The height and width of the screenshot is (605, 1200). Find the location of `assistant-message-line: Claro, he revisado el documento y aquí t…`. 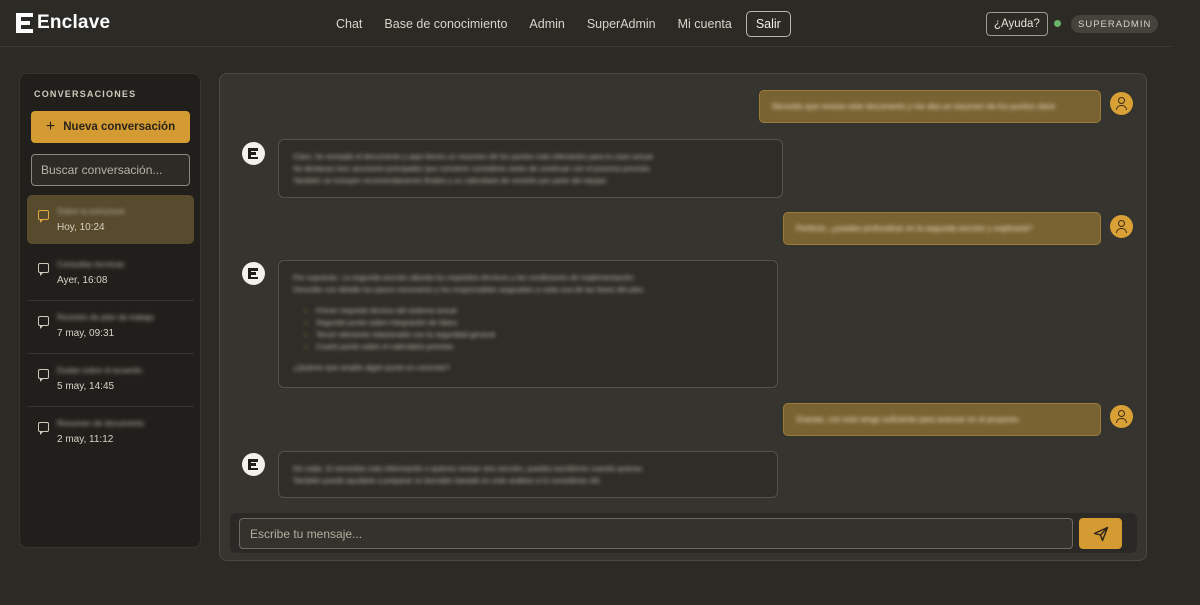

assistant-message-line: Claro, he revisado el documento y aquí t… is located at coordinates (474, 156).